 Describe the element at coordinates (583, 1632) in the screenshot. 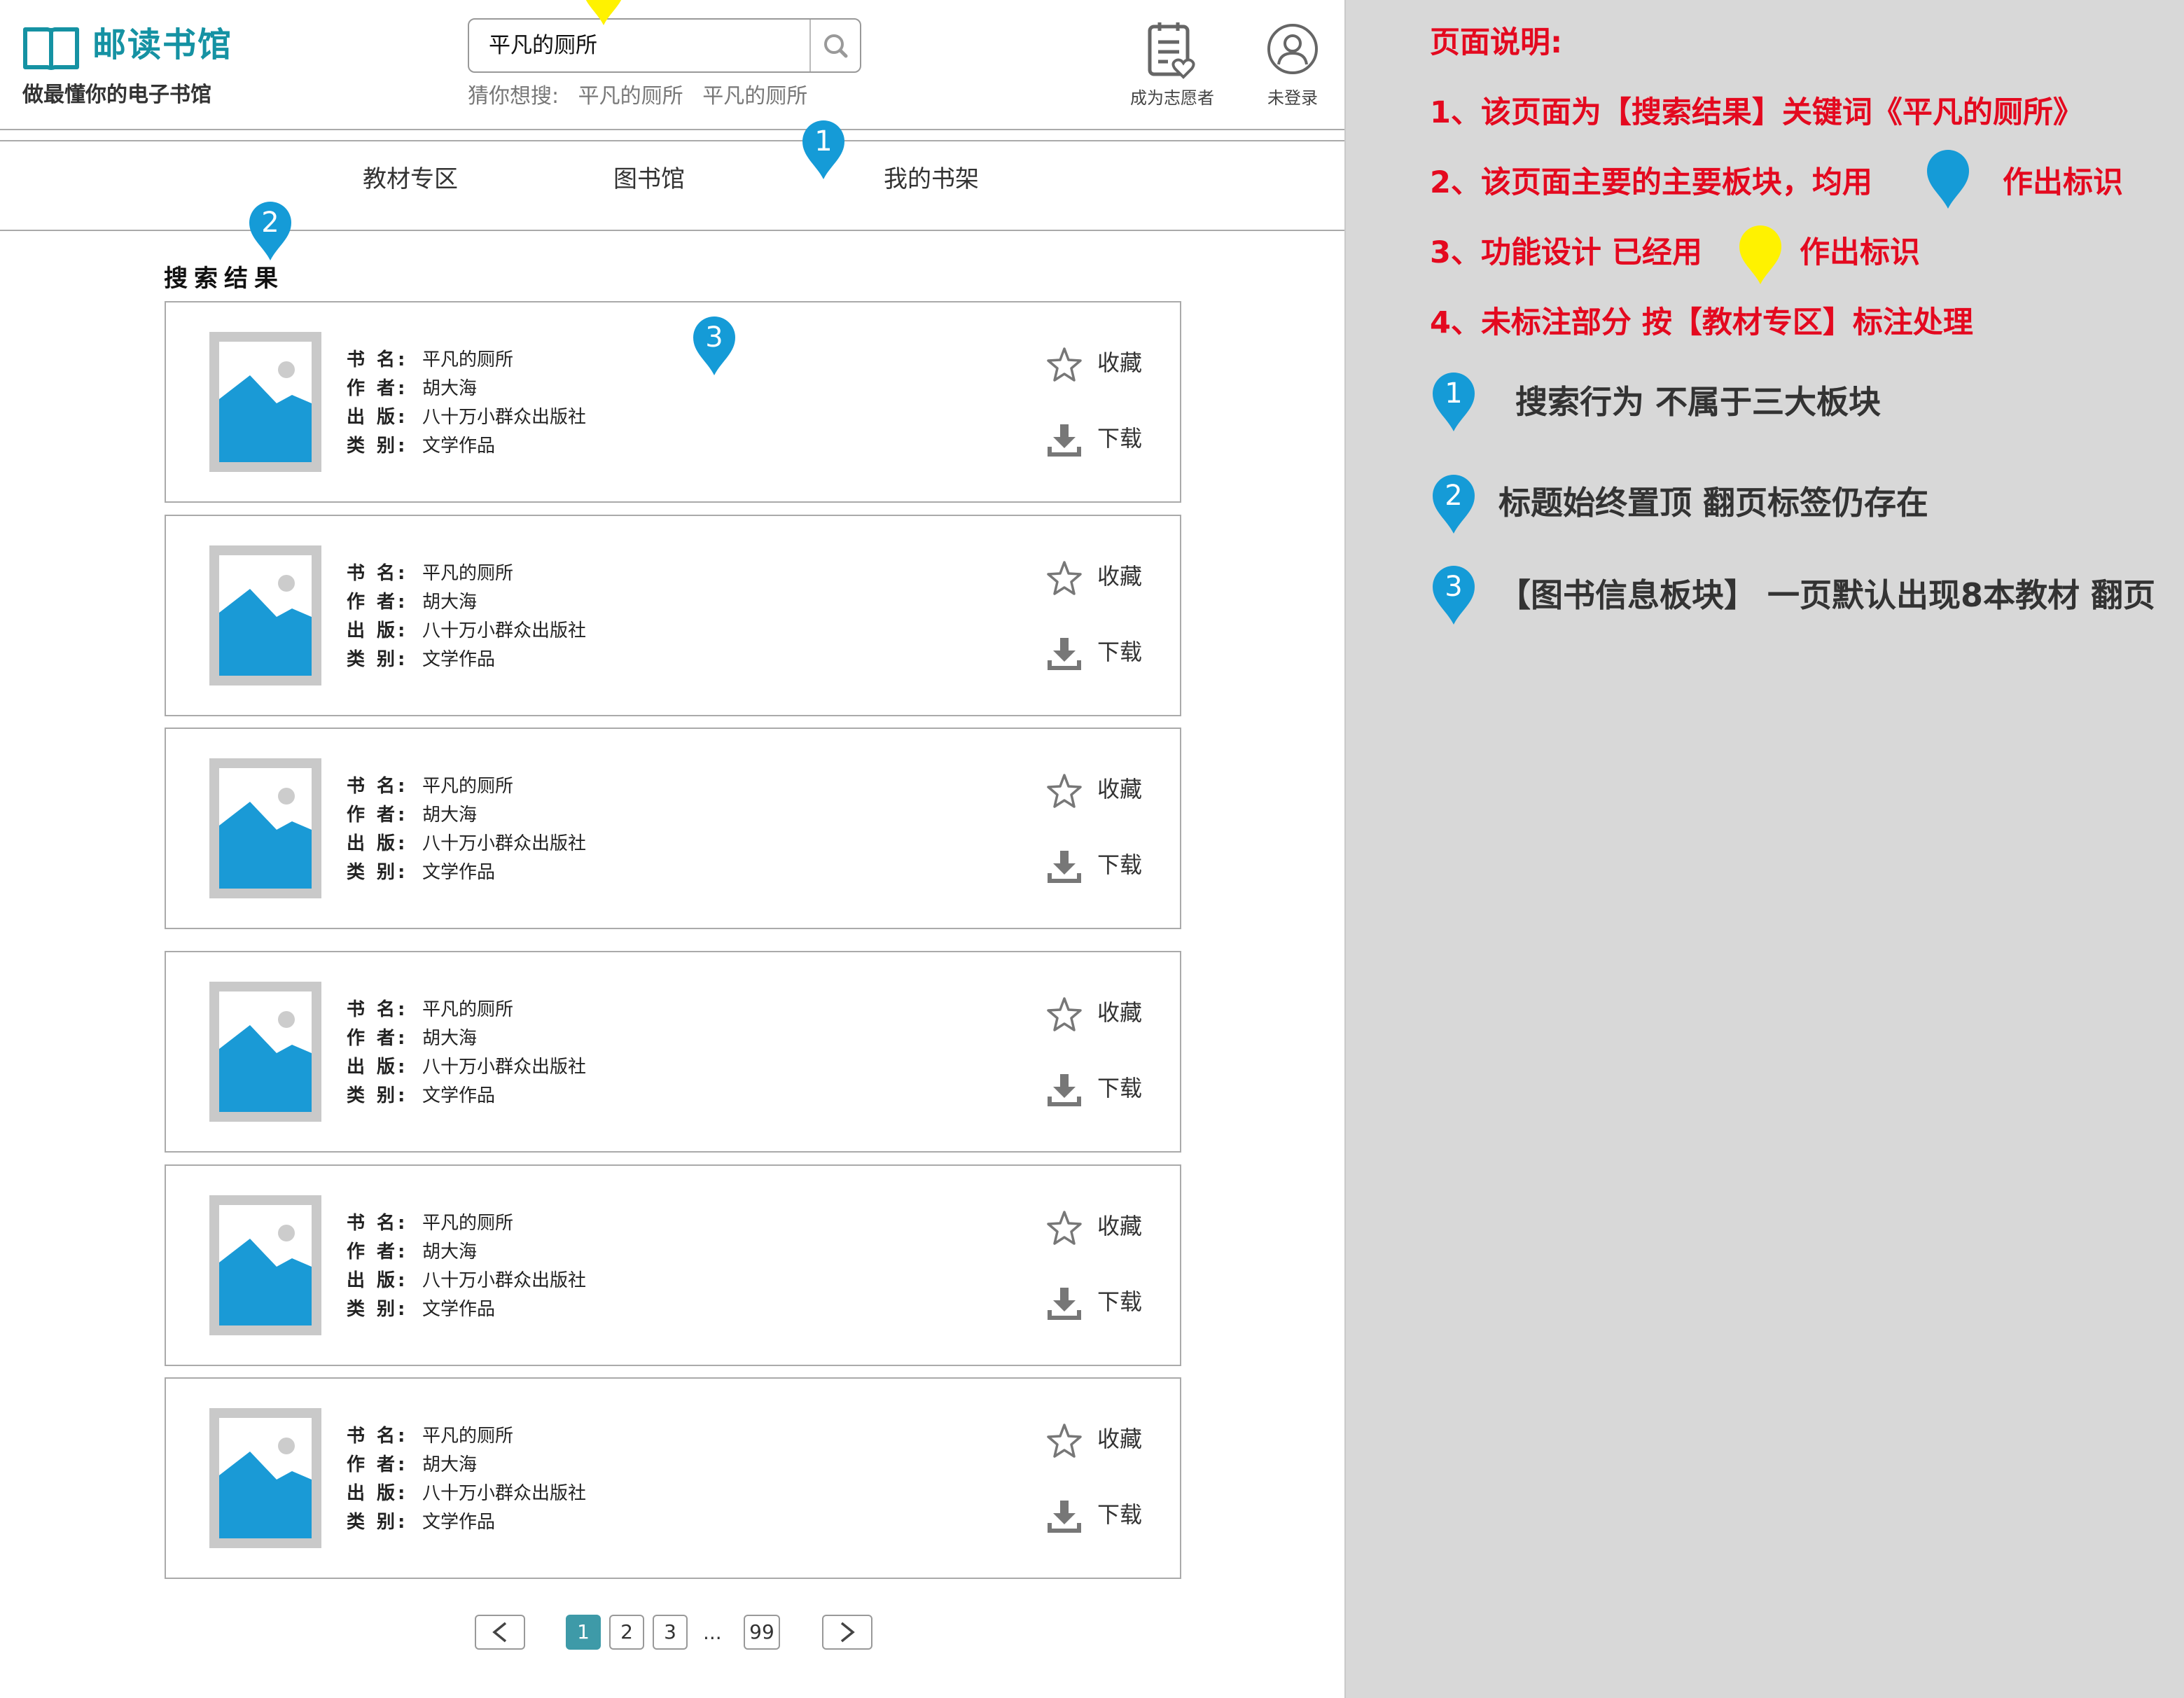

I see `page-number: 1` at that location.